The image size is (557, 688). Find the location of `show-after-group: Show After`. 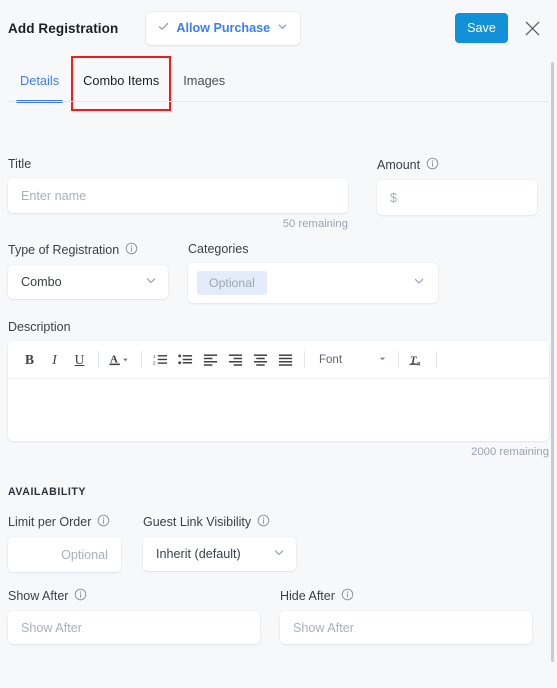

show-after-group: Show After is located at coordinates (134, 616).